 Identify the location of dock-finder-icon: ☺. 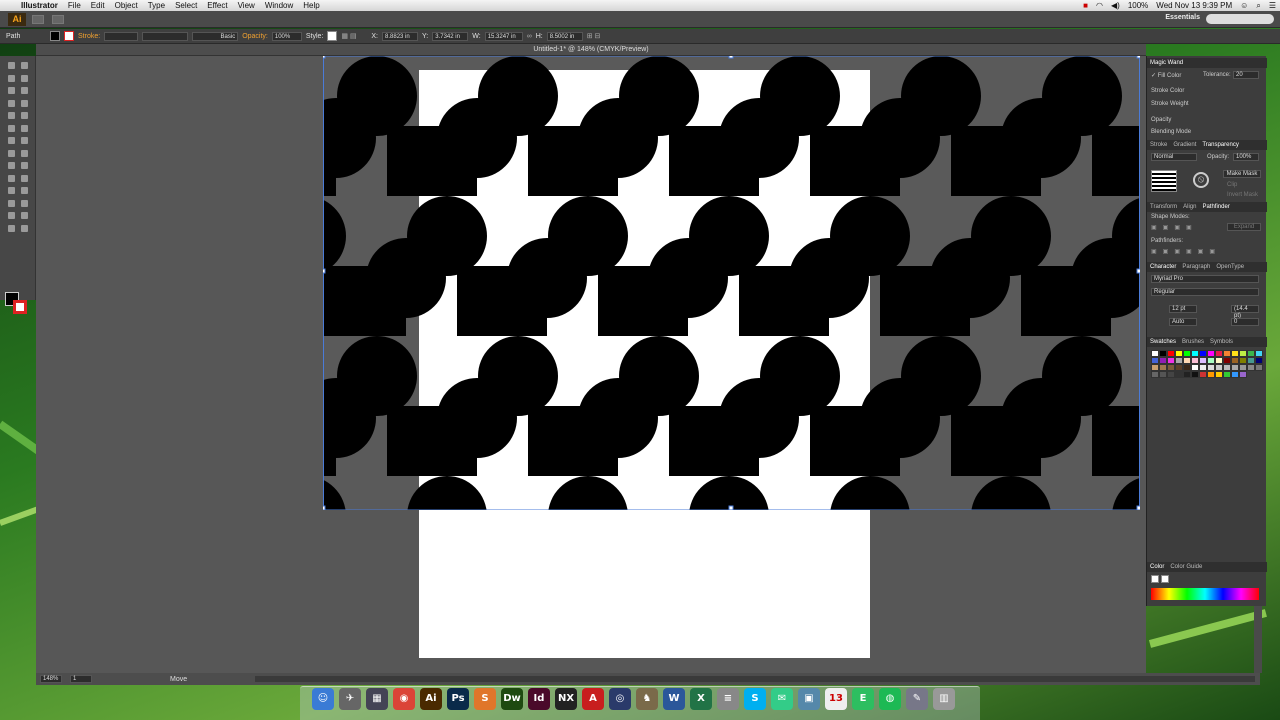
(323, 699).